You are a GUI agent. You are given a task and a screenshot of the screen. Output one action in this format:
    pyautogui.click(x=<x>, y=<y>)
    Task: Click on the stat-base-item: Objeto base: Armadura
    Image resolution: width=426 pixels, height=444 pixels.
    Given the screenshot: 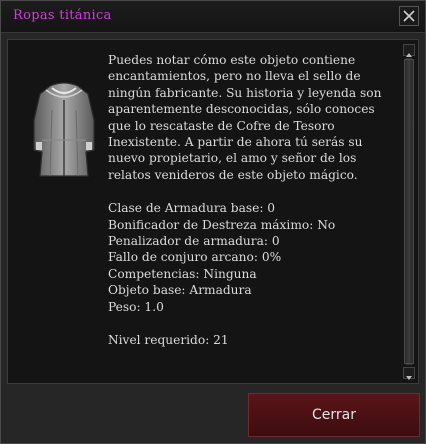 What is the action you would take?
    pyautogui.click(x=180, y=290)
    